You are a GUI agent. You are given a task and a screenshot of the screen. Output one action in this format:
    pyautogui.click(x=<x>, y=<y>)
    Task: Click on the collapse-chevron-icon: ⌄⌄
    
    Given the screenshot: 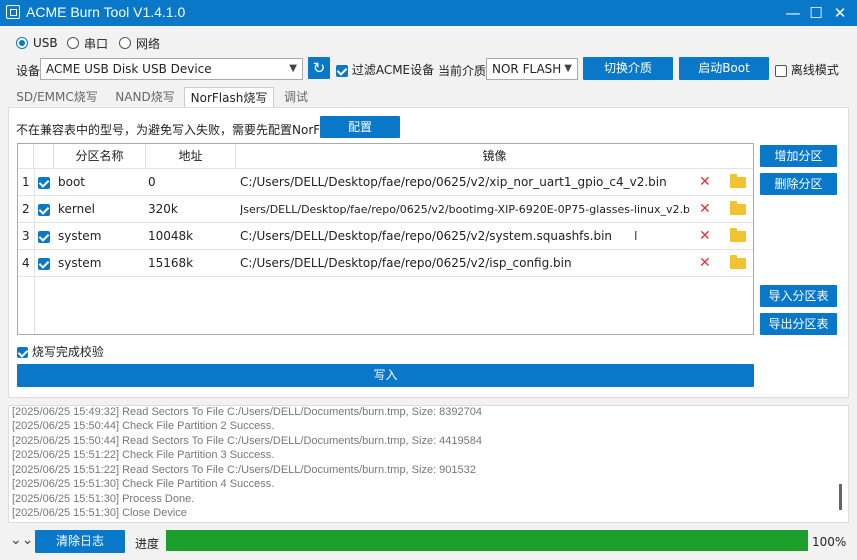 What is the action you would take?
    pyautogui.click(x=21, y=540)
    